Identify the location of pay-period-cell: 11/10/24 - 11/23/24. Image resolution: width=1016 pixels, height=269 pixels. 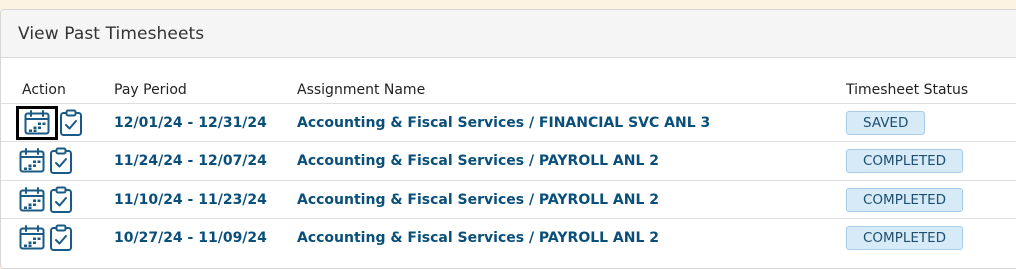
(190, 199).